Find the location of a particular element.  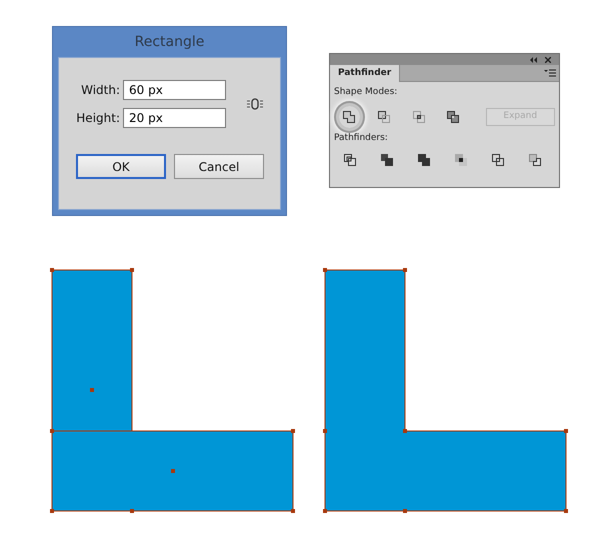

section-label: Pathfinders: is located at coordinates (361, 138).